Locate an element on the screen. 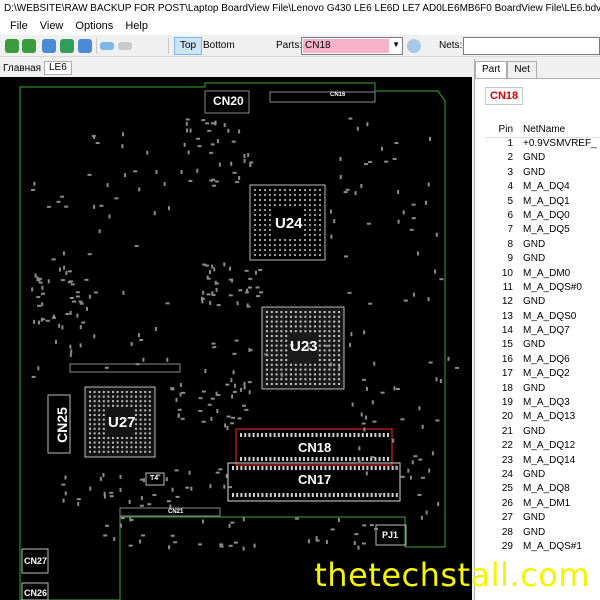  pin-number: 29 is located at coordinates (507, 546).